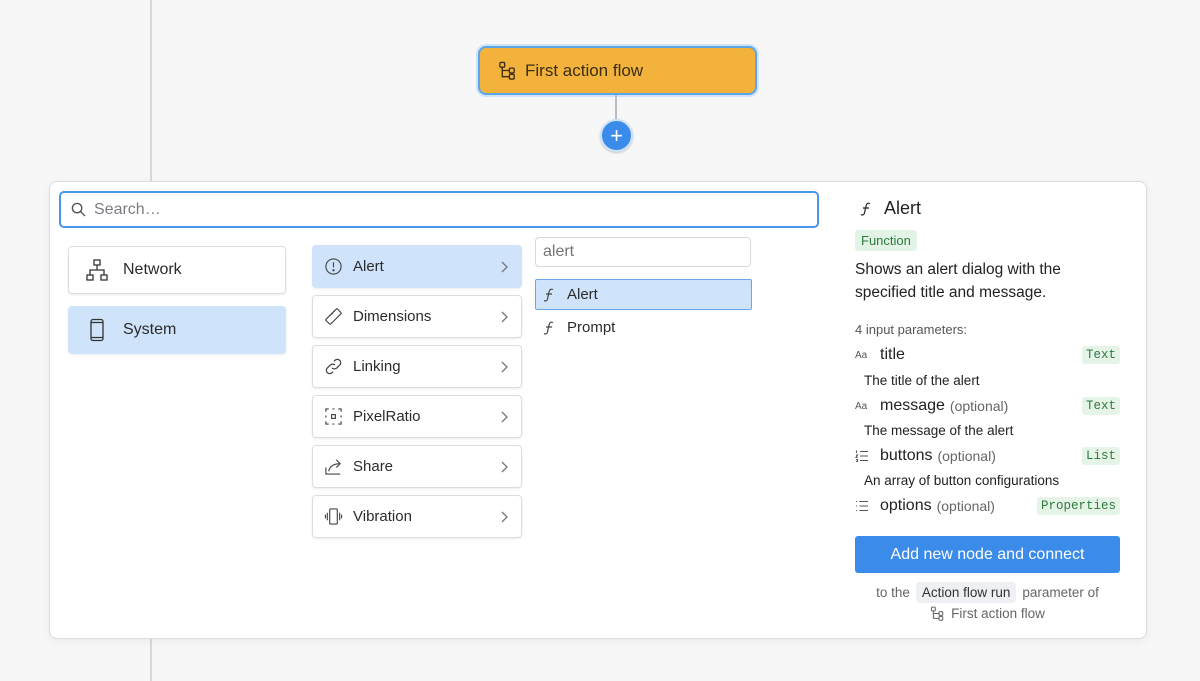  I want to click on param-options: options (optional) Properties, so click(987, 506).